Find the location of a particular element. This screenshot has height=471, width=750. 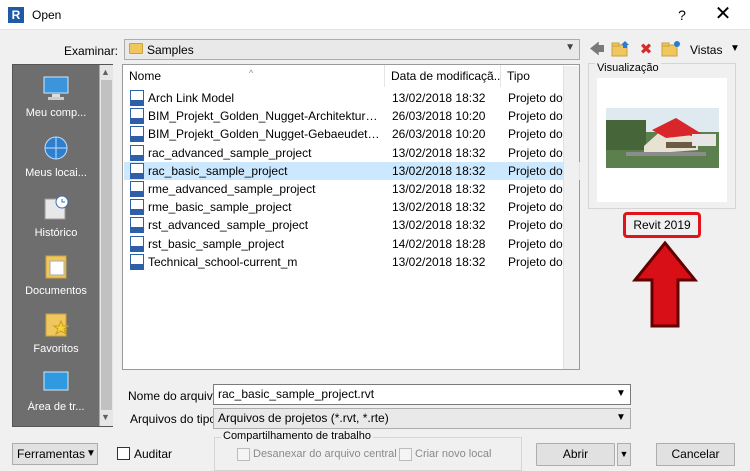

file-name: rme_basic_sample_project is located at coordinates (220, 207).